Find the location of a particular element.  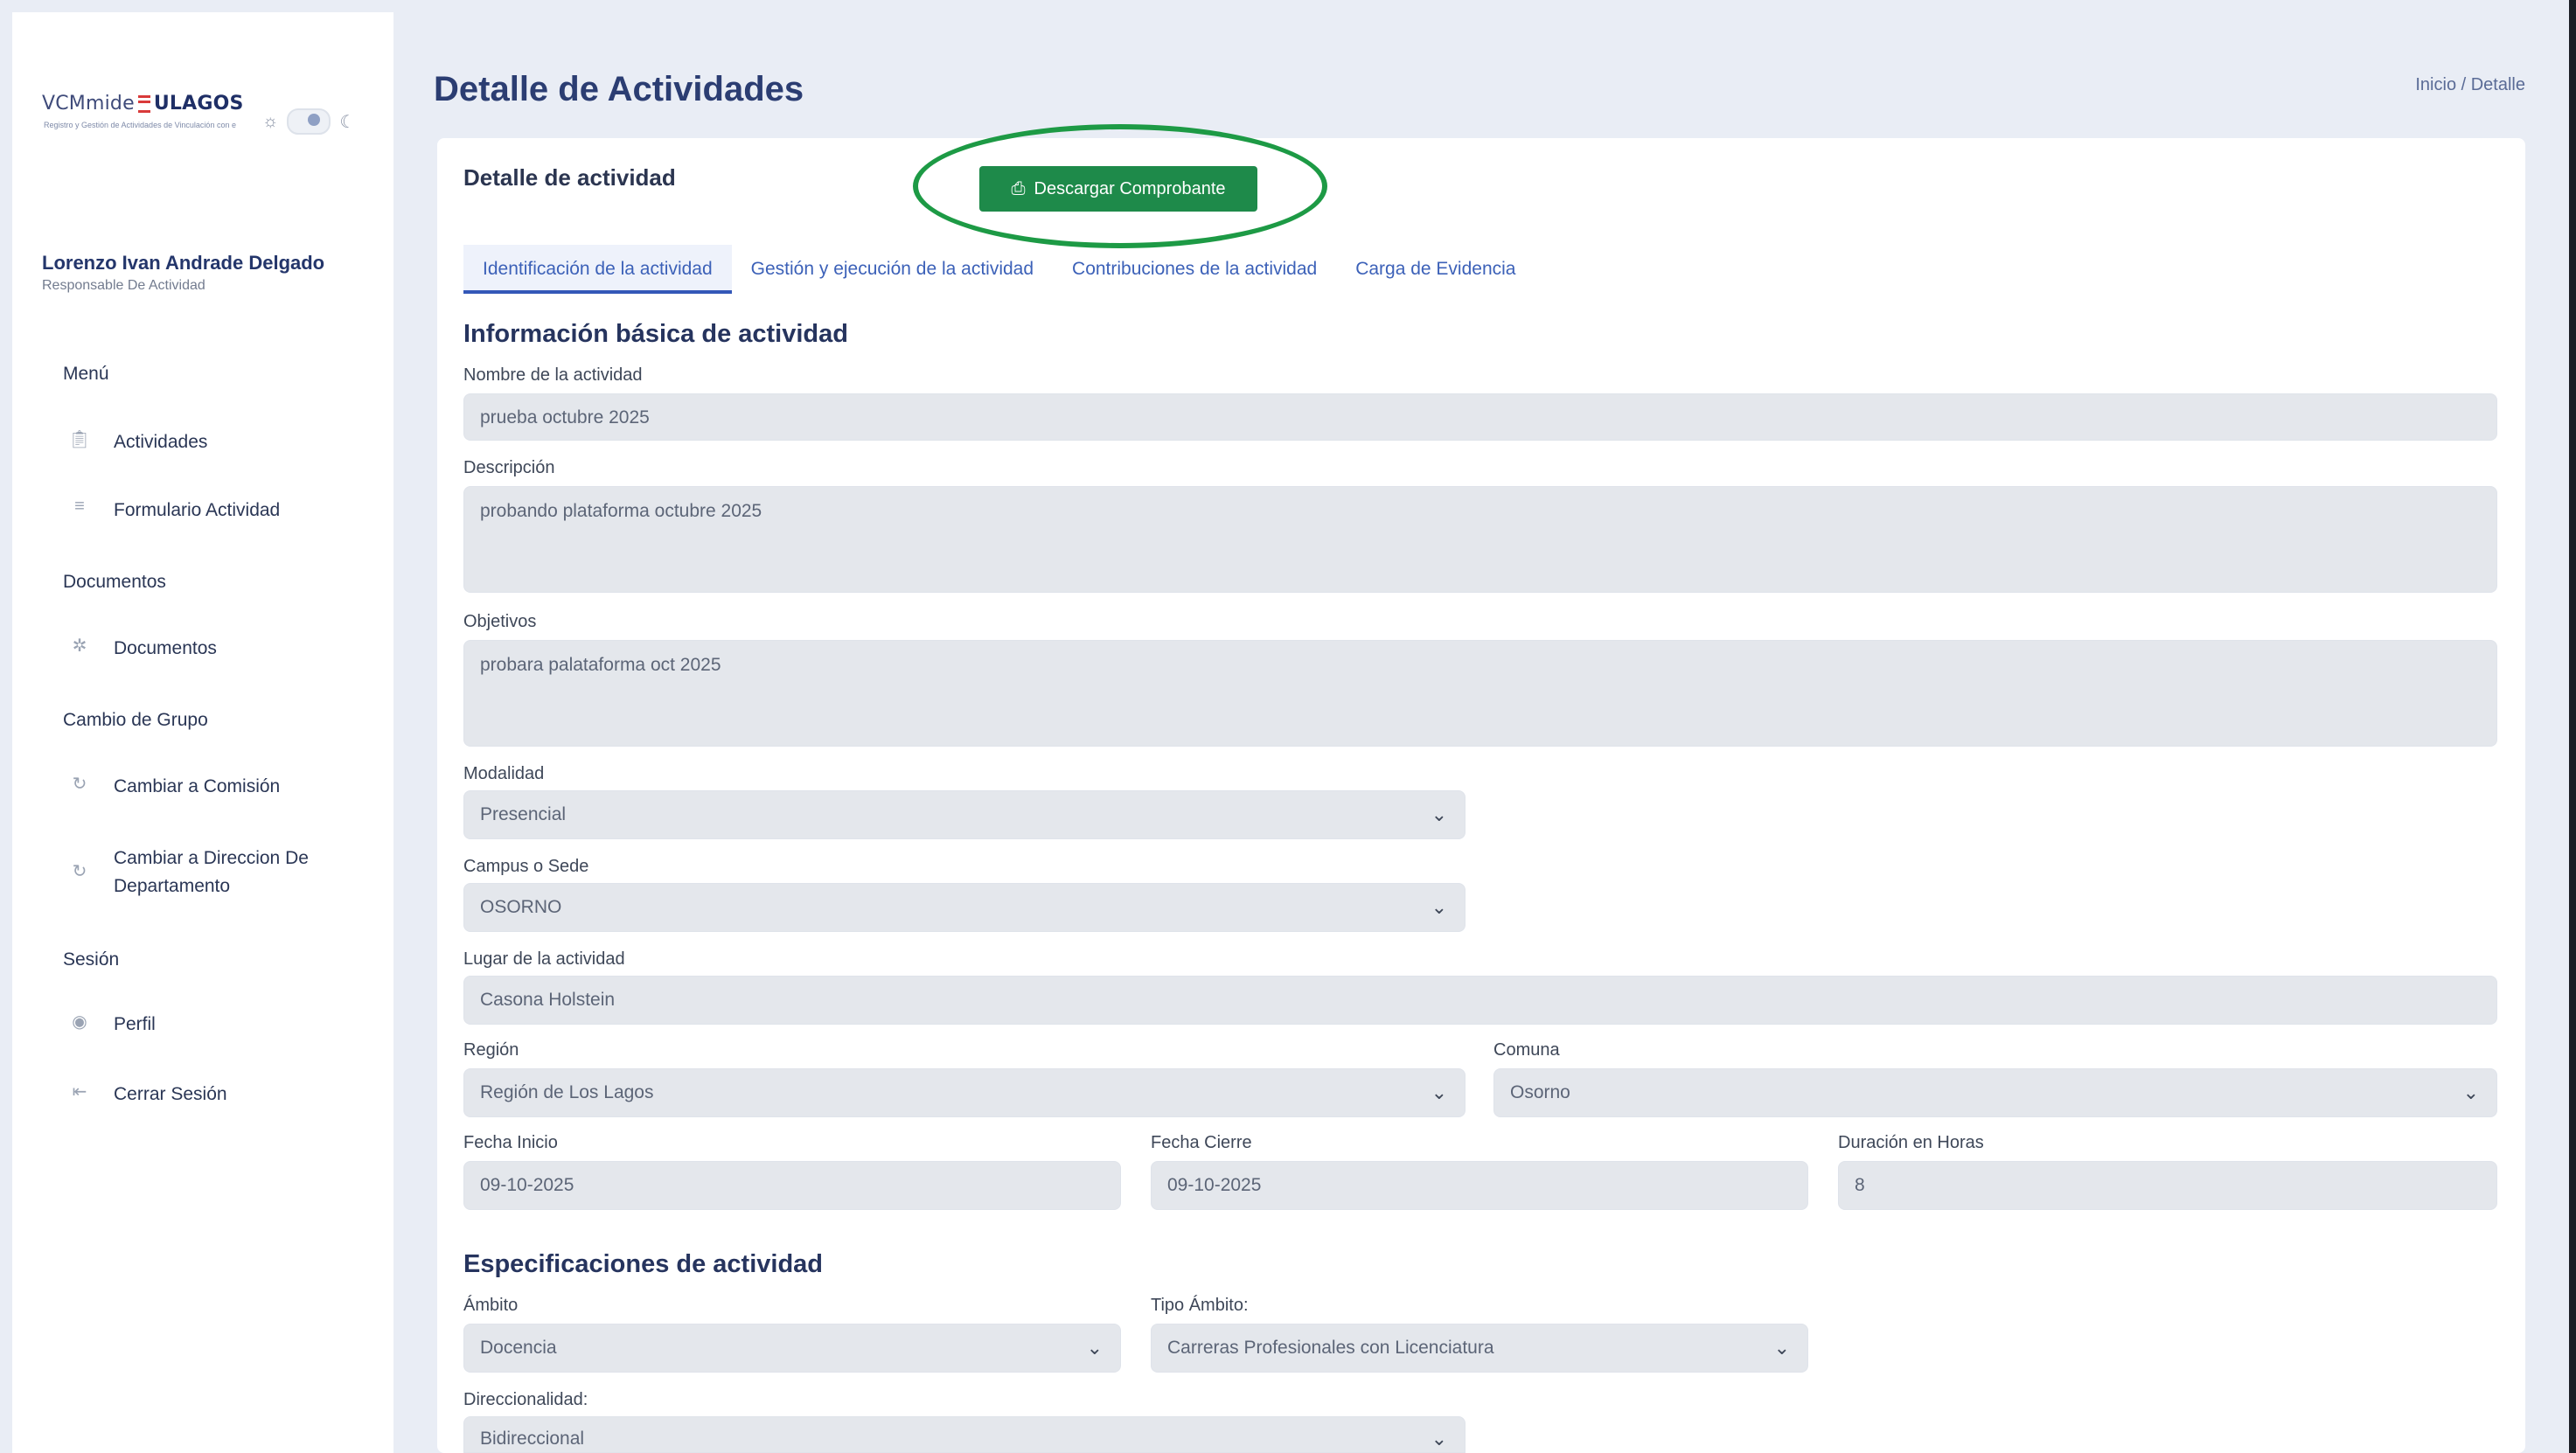

list-icon: ≡ is located at coordinates (79, 506).